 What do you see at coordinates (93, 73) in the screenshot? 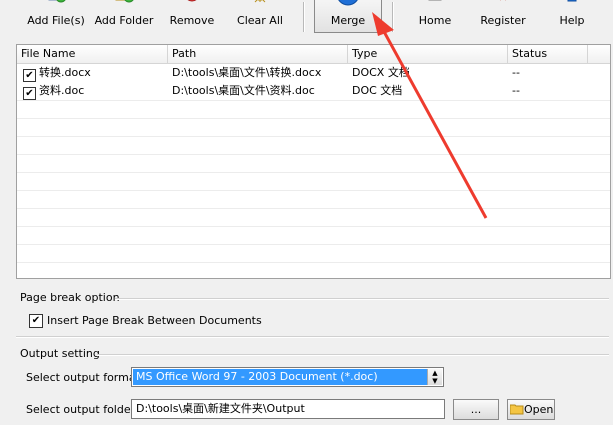
I see `file-name-cell: ✔ 转换.docx` at bounding box center [93, 73].